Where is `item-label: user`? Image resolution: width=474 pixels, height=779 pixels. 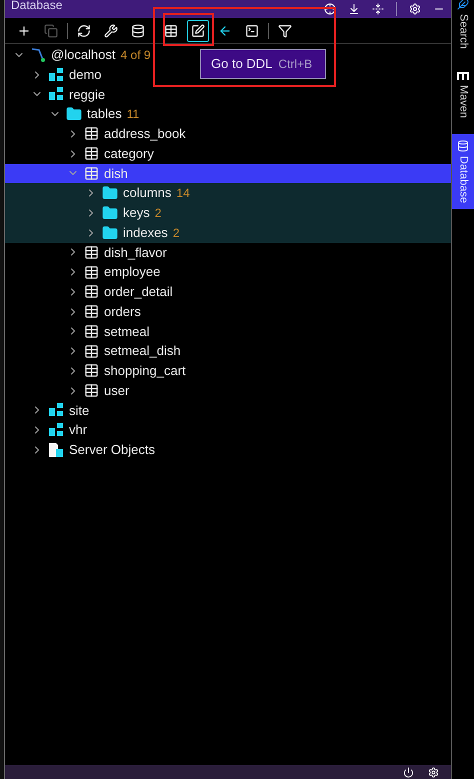
item-label: user is located at coordinates (117, 391).